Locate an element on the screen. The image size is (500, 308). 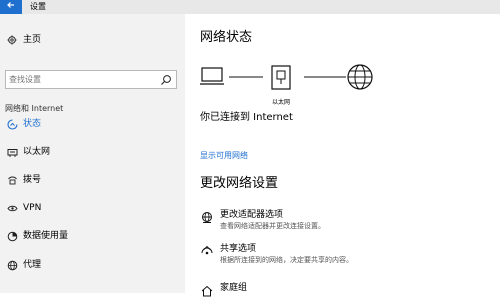
option-title: 更改适配器选项 is located at coordinates (252, 215).